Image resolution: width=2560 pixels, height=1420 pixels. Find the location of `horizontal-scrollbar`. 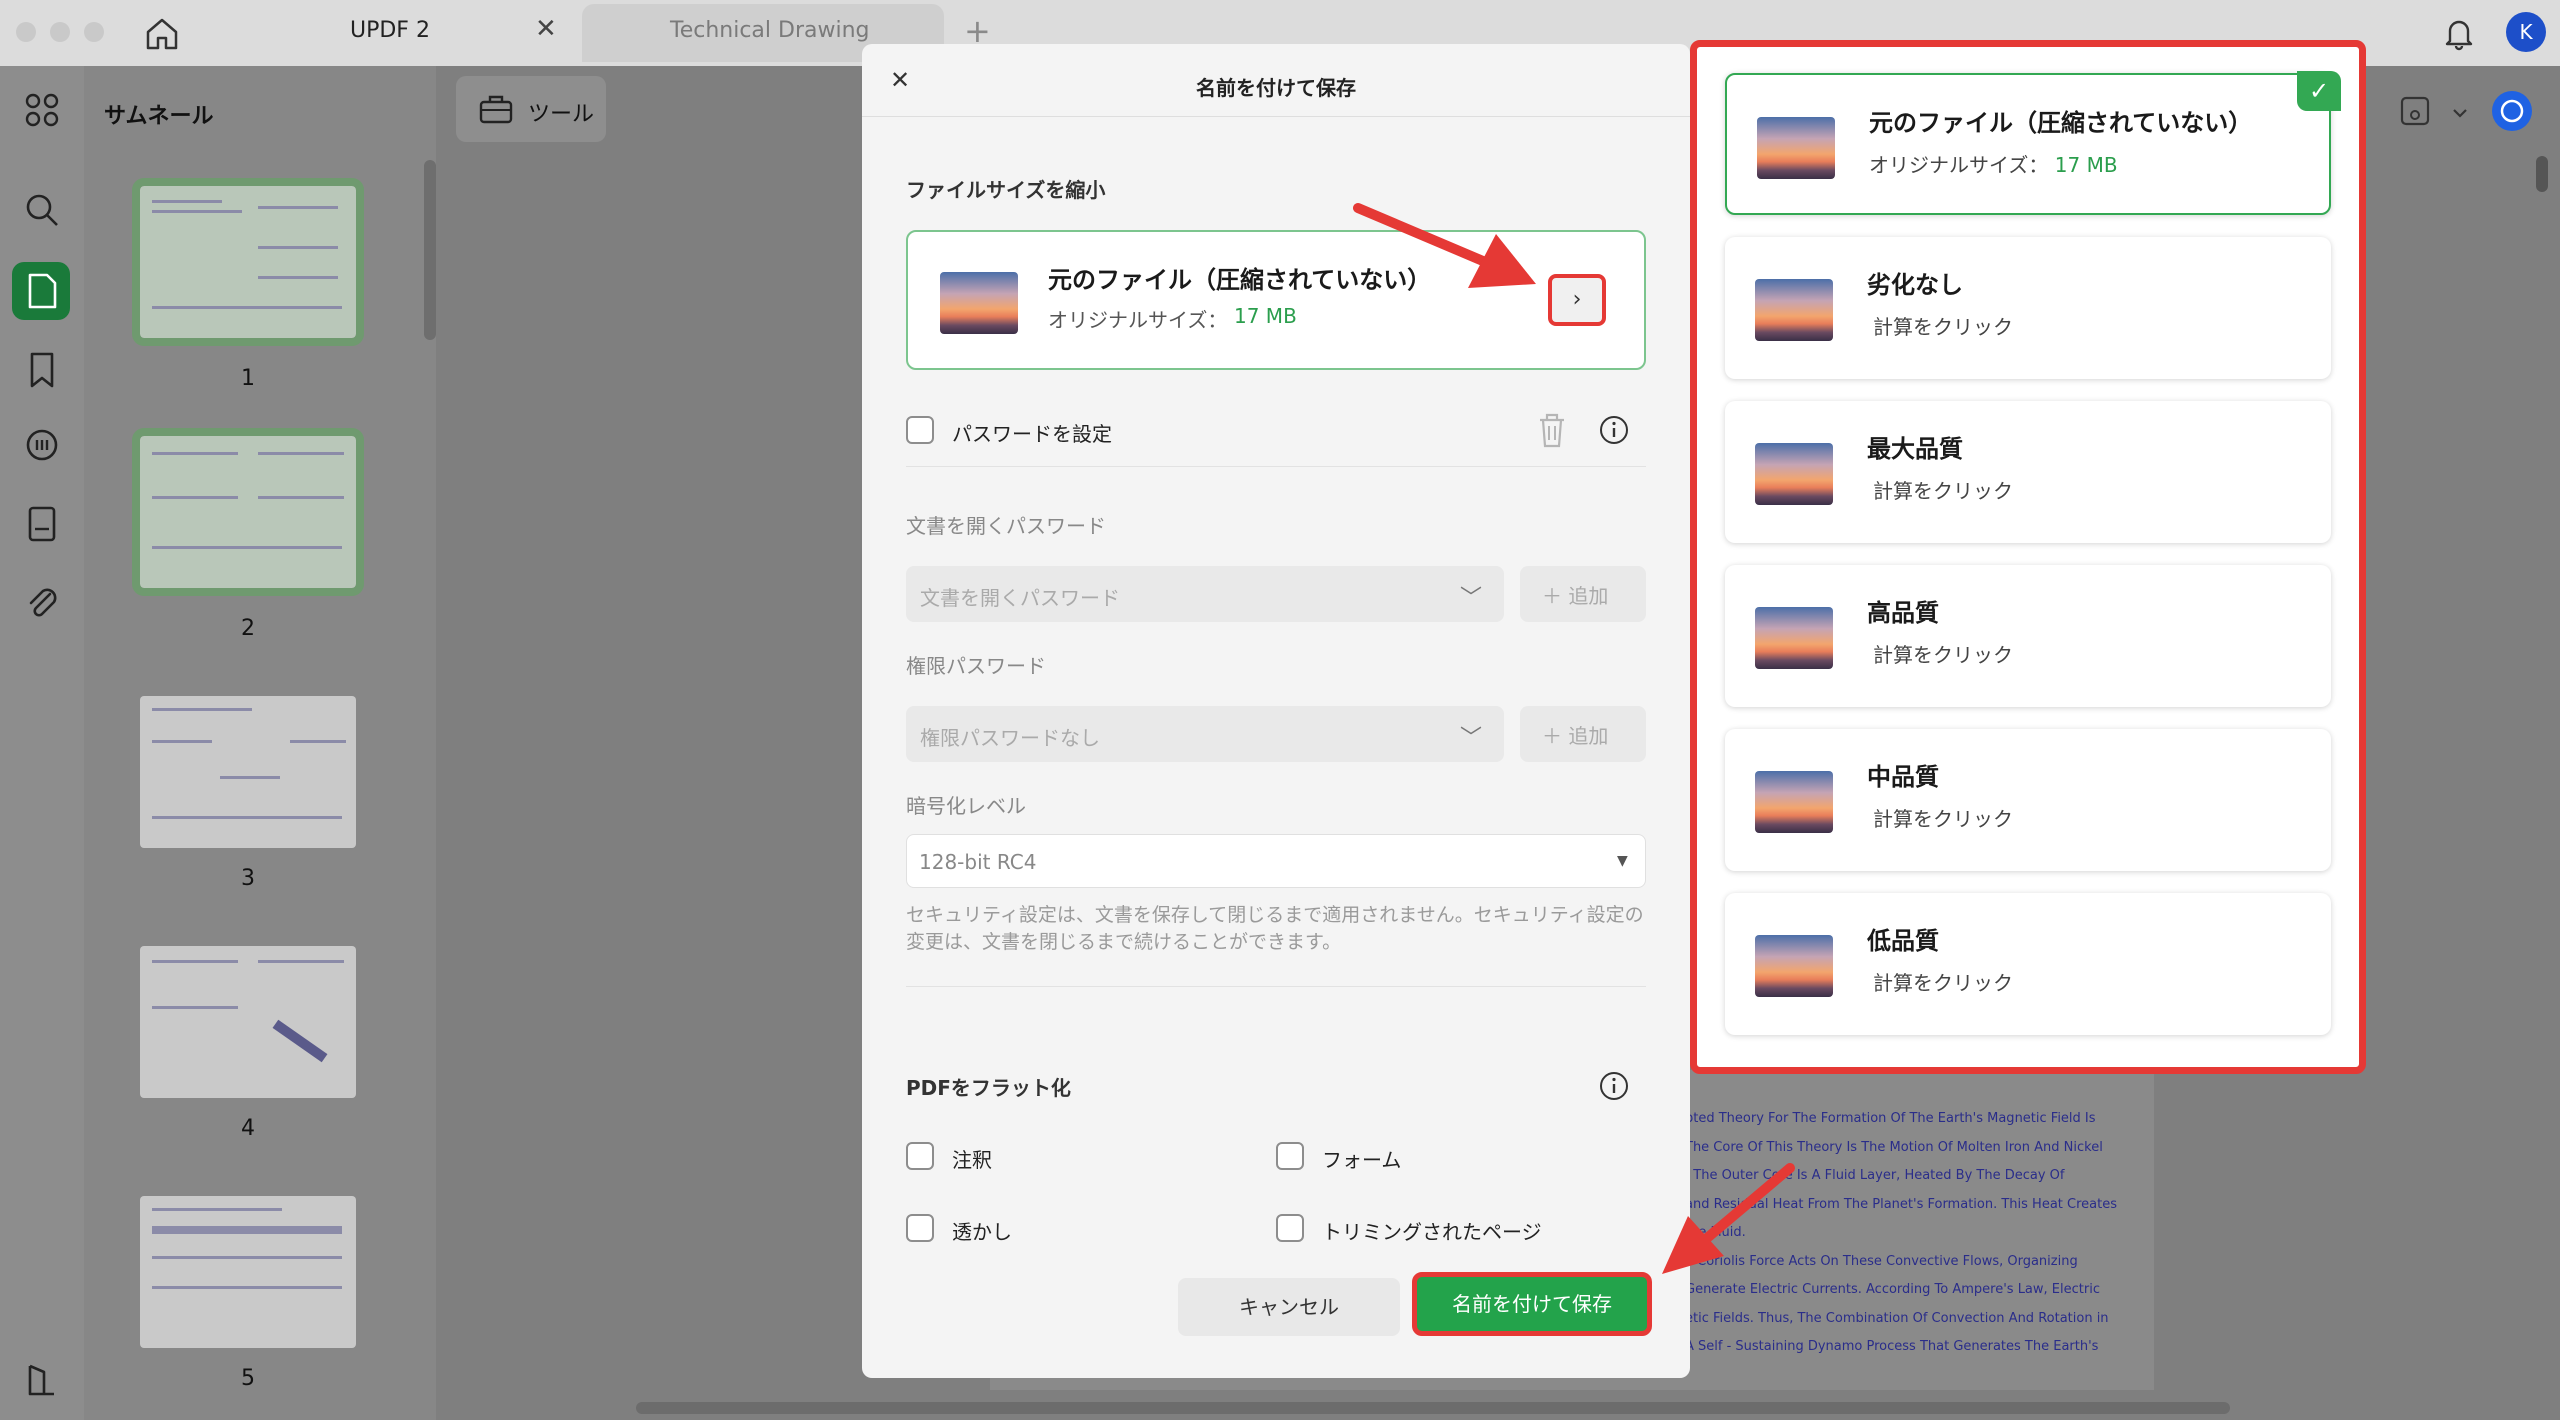

horizontal-scrollbar is located at coordinates (1433, 1408).